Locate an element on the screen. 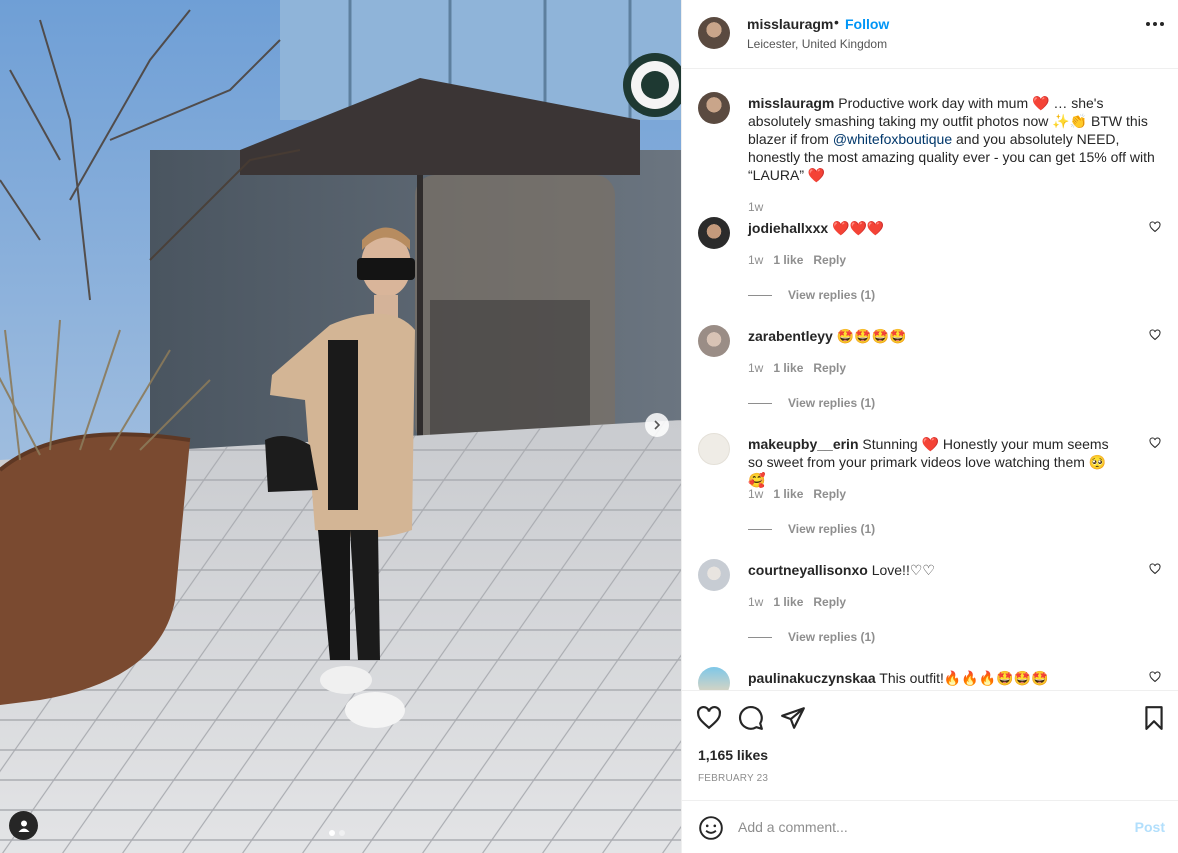 This screenshot has height=853, width=1178. caption-username: misslauragm is located at coordinates (791, 103).